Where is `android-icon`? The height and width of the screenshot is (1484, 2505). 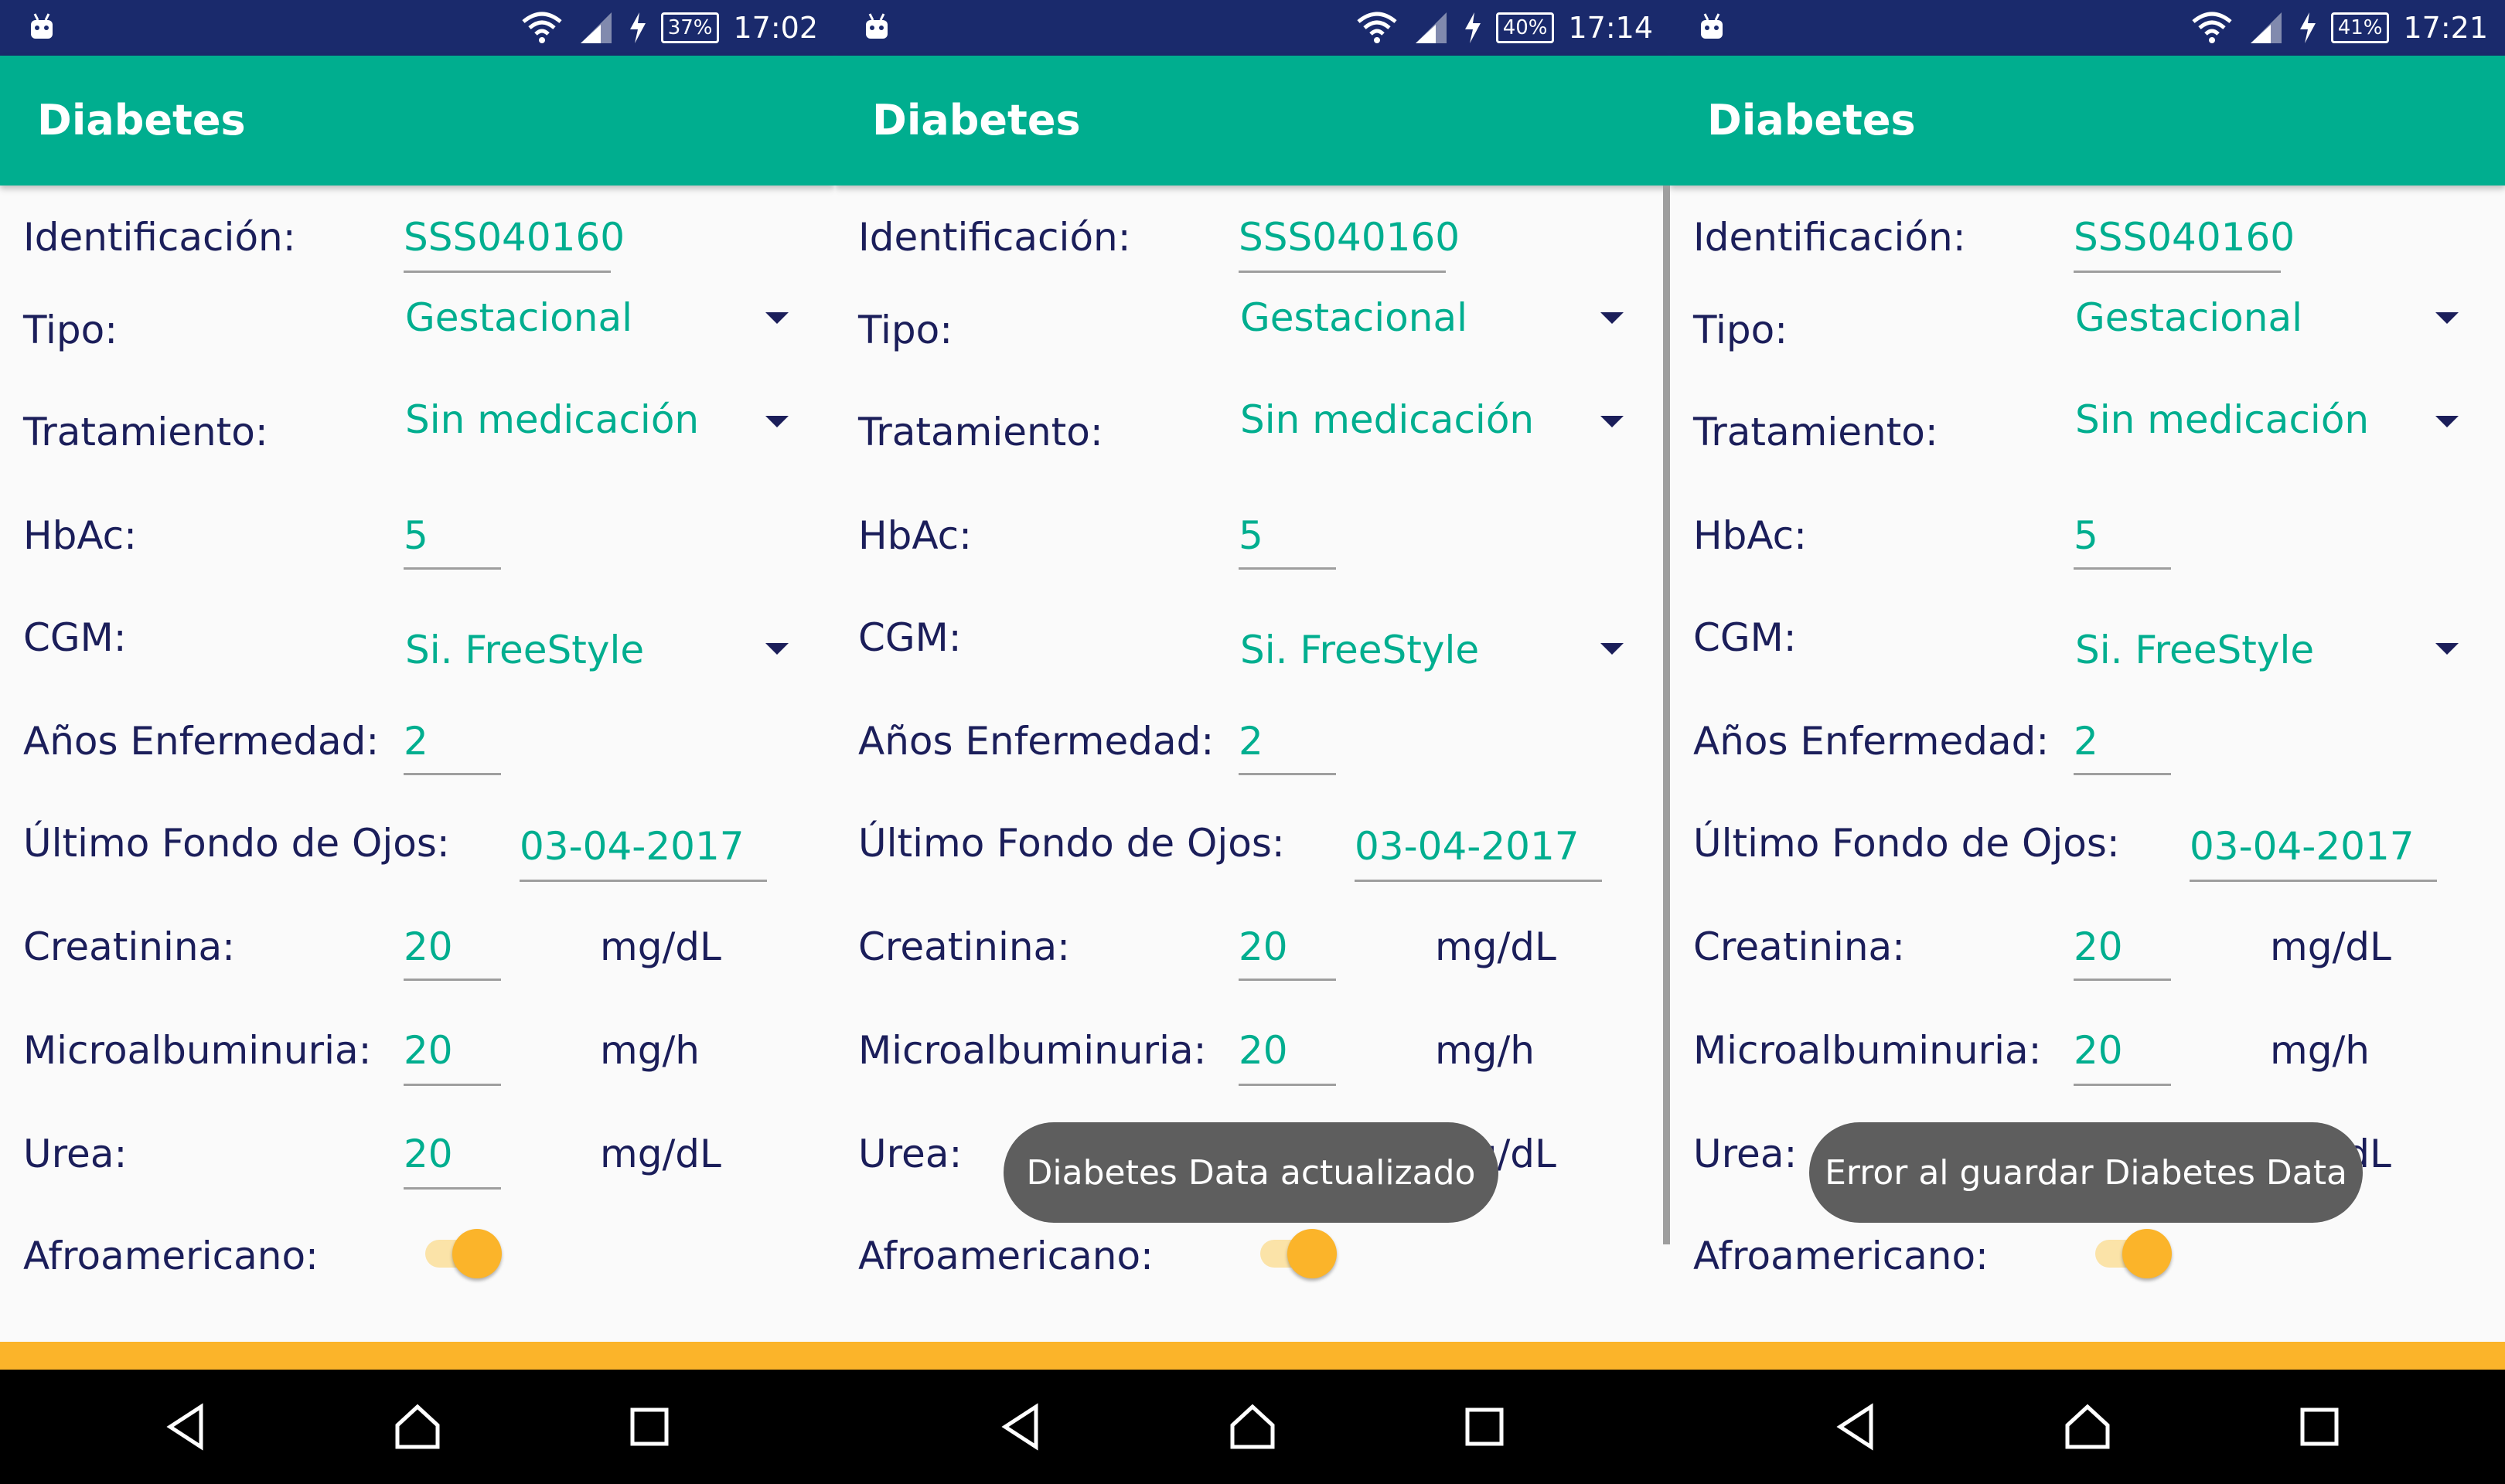
android-icon is located at coordinates (877, 26).